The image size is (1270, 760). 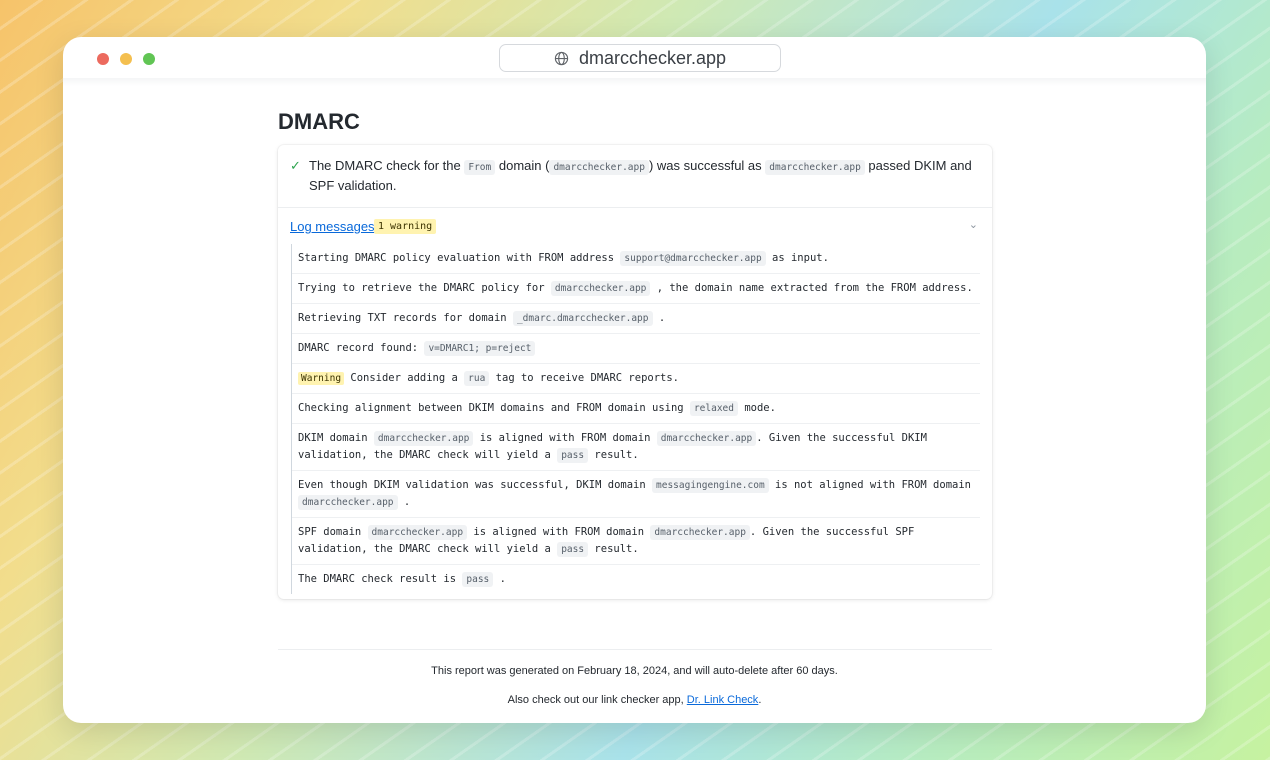 I want to click on warning-count-badge: 1 warning, so click(x=405, y=226).